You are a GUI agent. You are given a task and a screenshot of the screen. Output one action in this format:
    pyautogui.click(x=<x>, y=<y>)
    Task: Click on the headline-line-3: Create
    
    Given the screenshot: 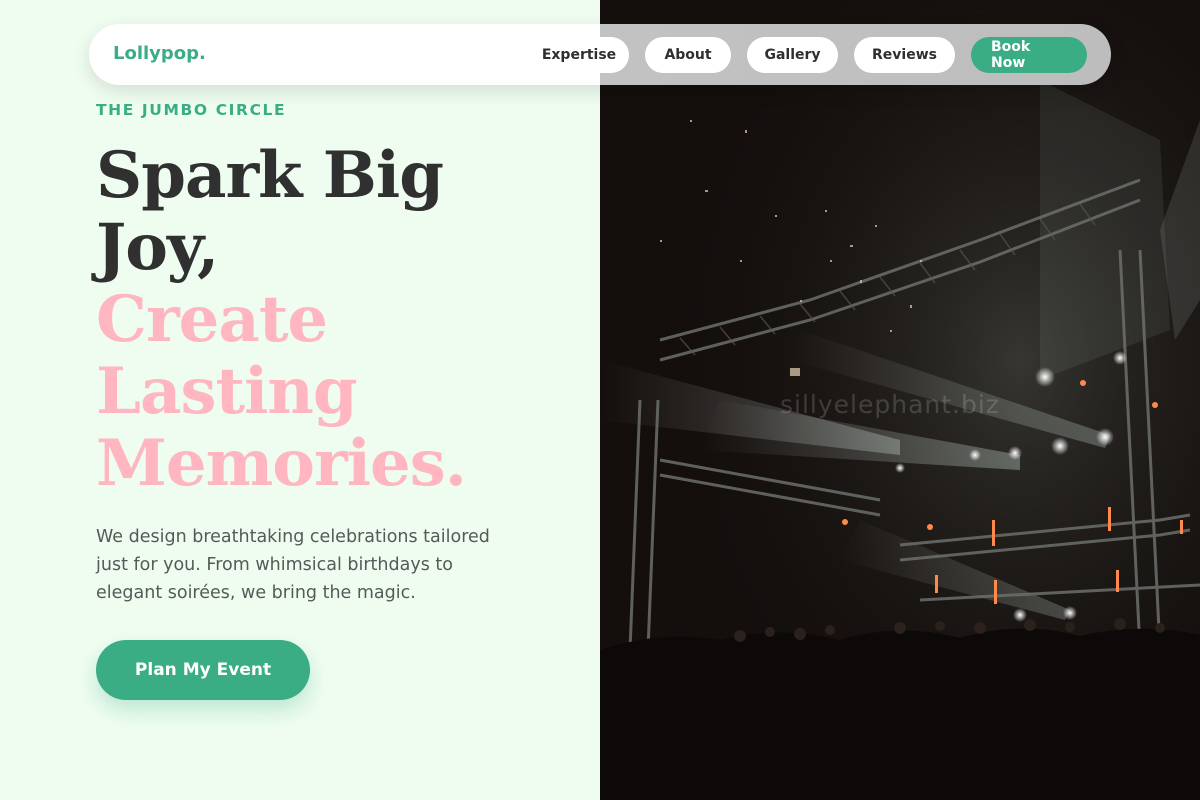 What is the action you would take?
    pyautogui.click(x=212, y=319)
    